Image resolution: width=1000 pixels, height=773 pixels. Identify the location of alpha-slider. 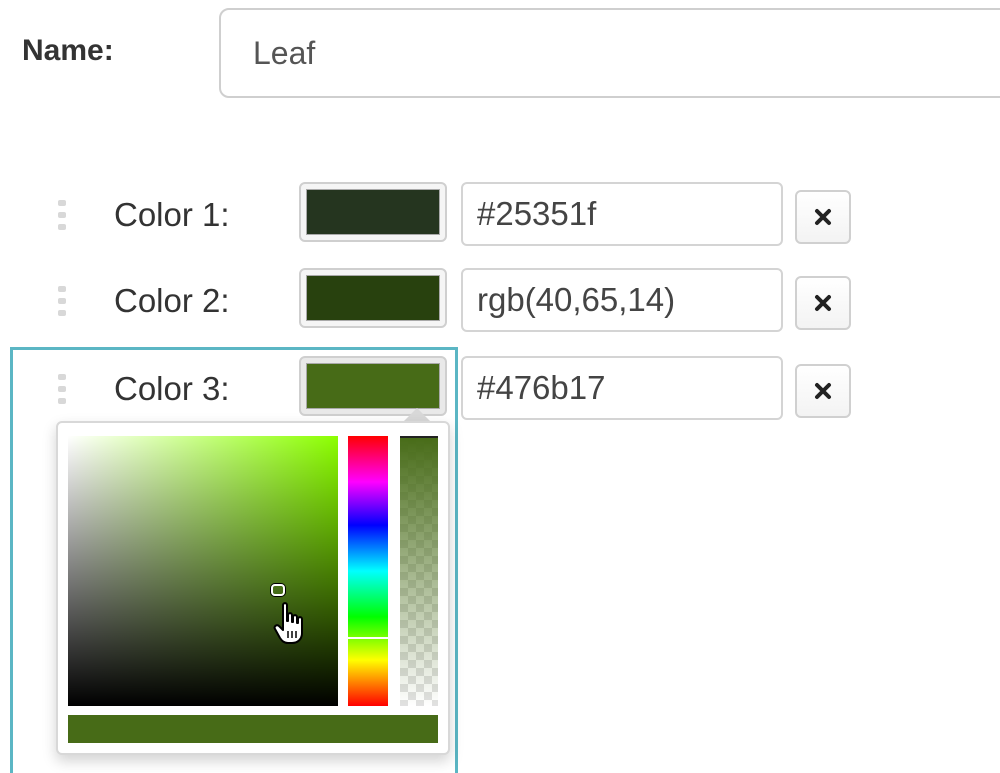
(419, 571).